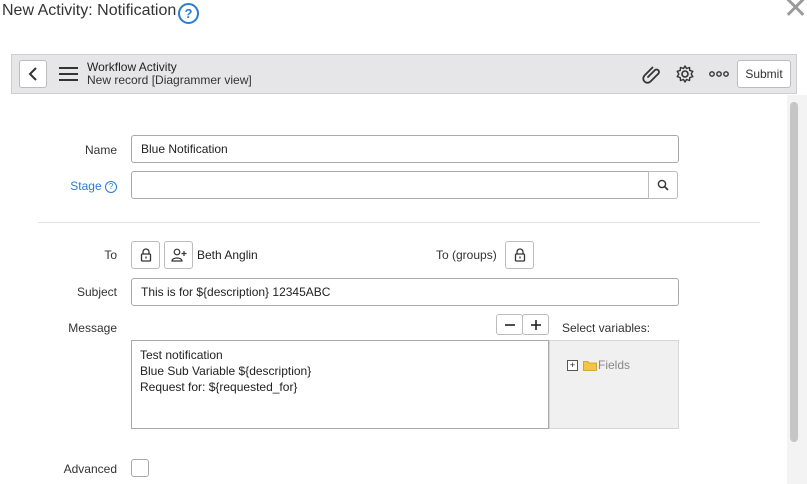  I want to click on variables-panel, so click(614, 384).